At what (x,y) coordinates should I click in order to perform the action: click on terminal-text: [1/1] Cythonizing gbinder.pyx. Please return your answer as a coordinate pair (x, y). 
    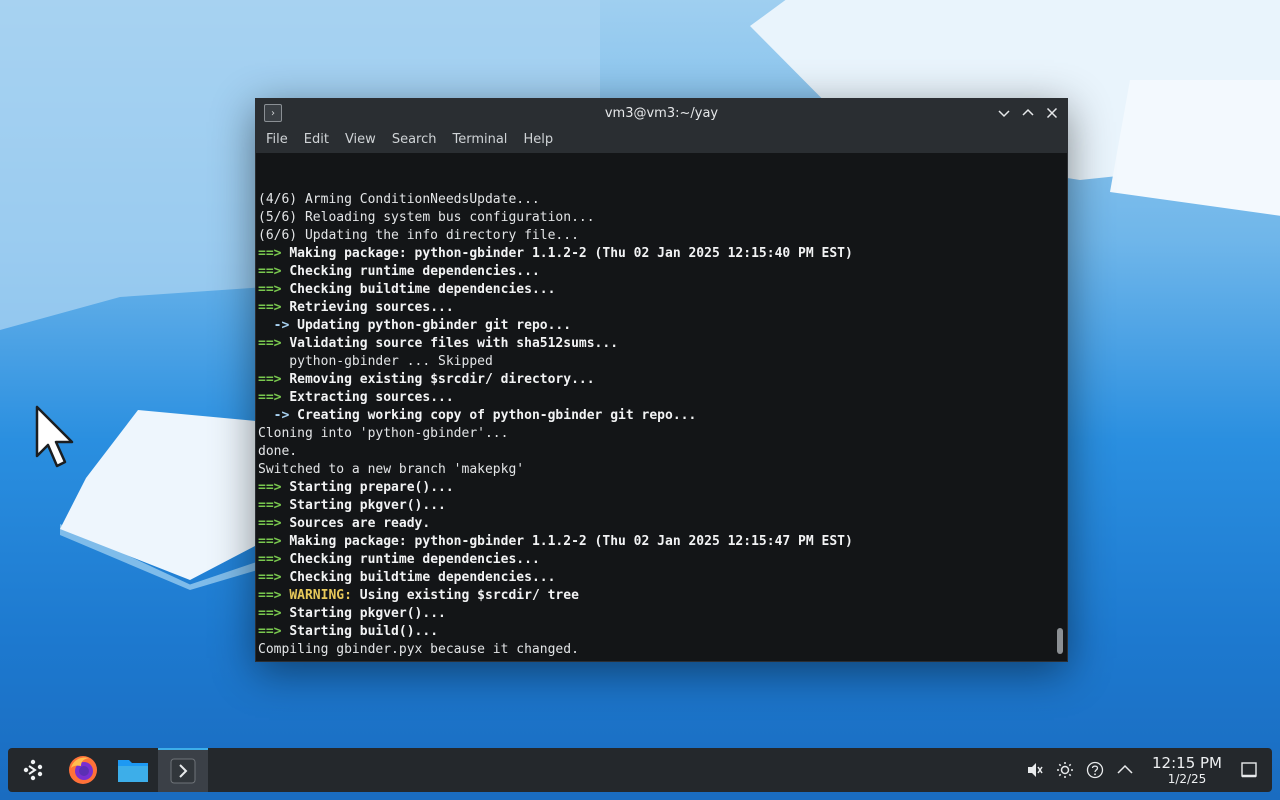
    Looking at the image, I should click on (371, 660).